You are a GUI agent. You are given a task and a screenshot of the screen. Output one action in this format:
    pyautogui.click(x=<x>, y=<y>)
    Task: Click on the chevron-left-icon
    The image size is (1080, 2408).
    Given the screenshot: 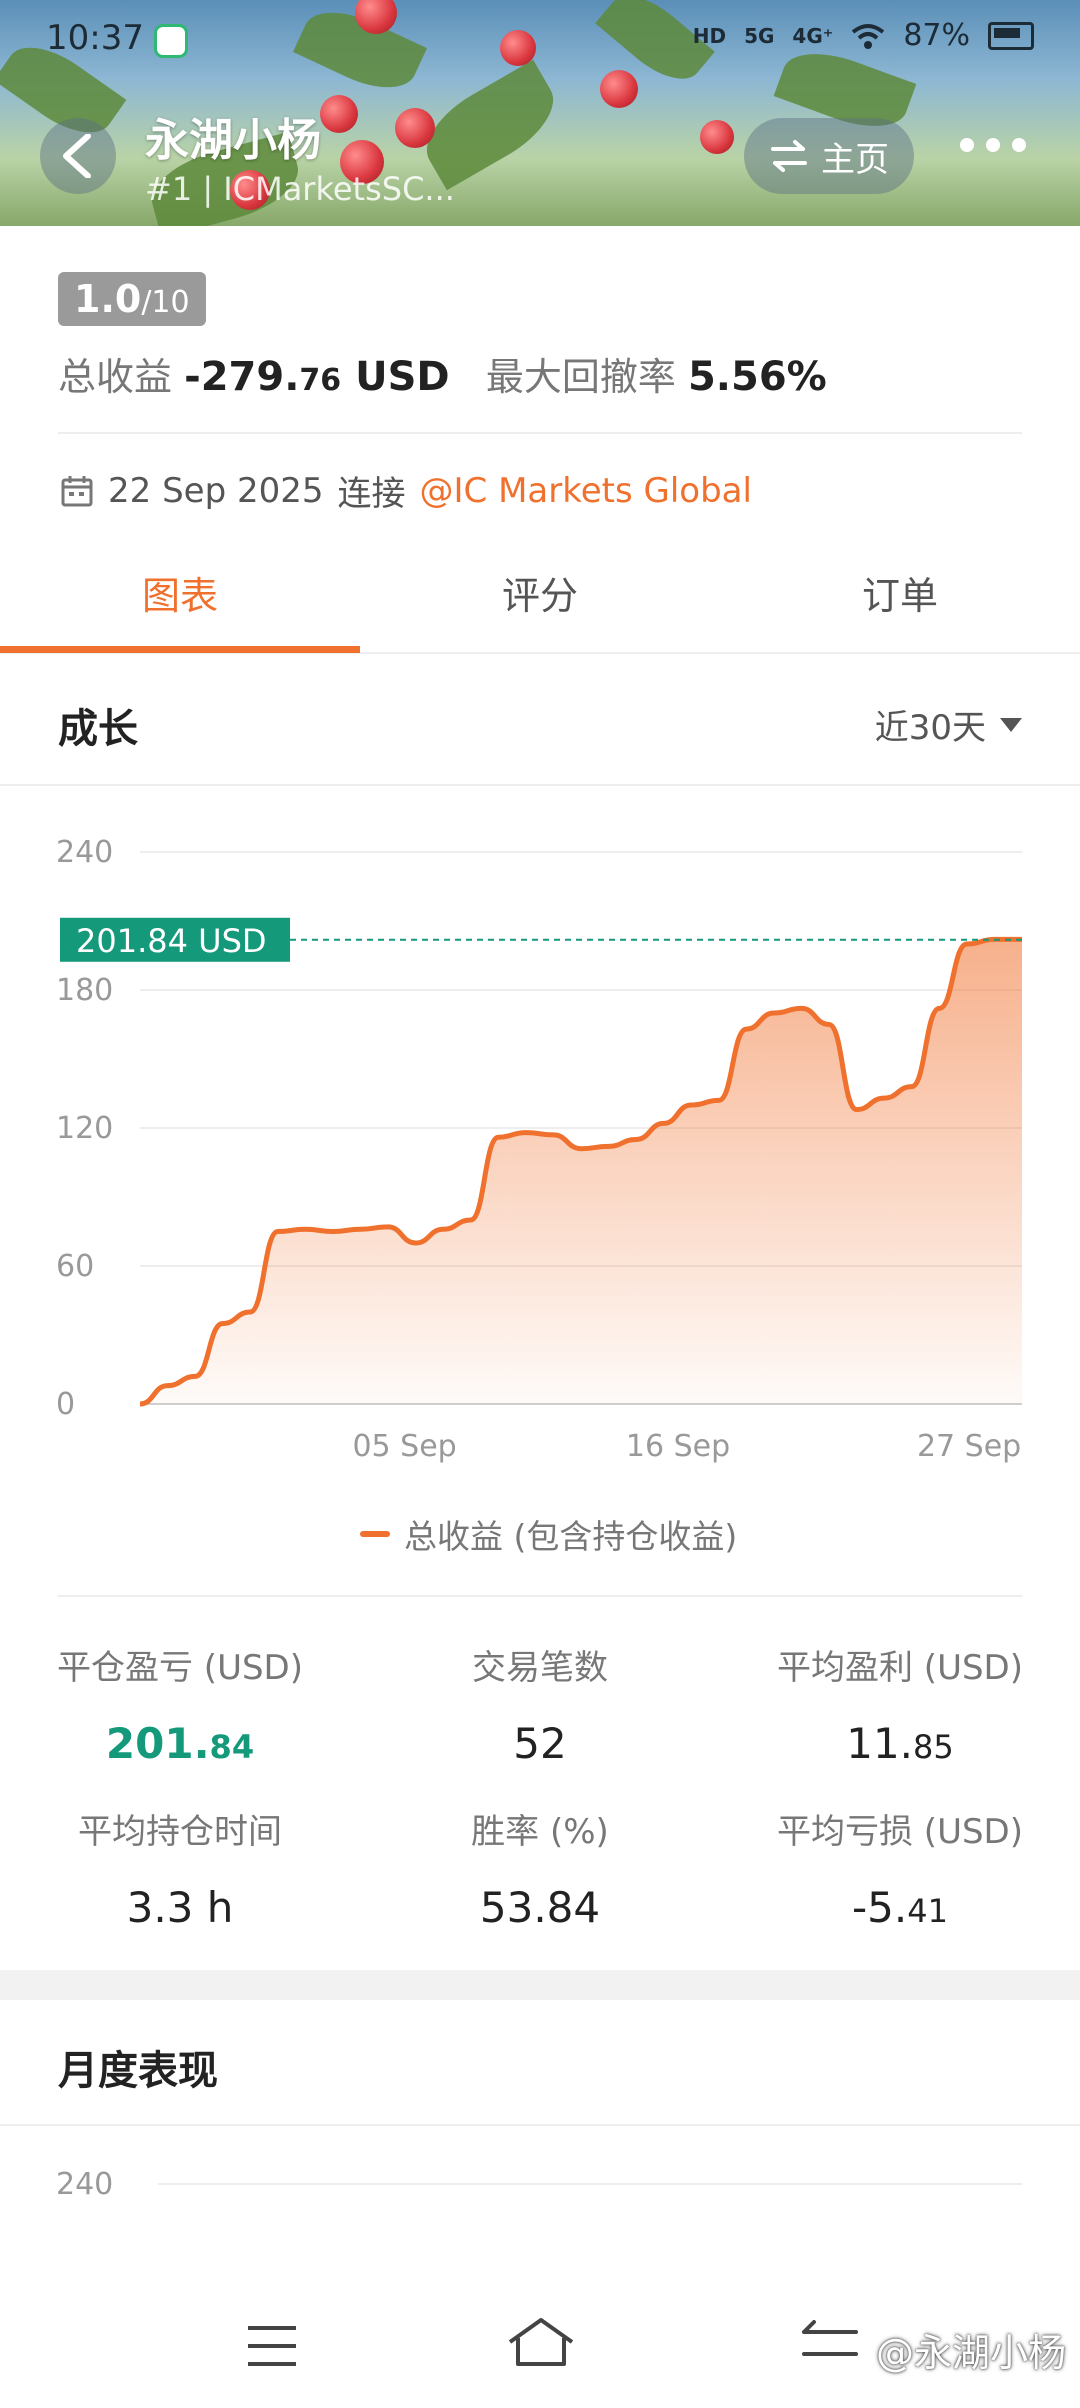 What is the action you would take?
    pyautogui.click(x=77, y=156)
    